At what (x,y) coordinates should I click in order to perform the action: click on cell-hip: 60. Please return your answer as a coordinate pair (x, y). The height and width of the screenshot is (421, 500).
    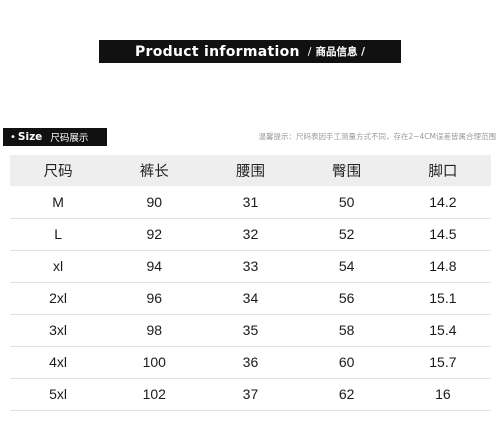
    Looking at the image, I should click on (346, 362).